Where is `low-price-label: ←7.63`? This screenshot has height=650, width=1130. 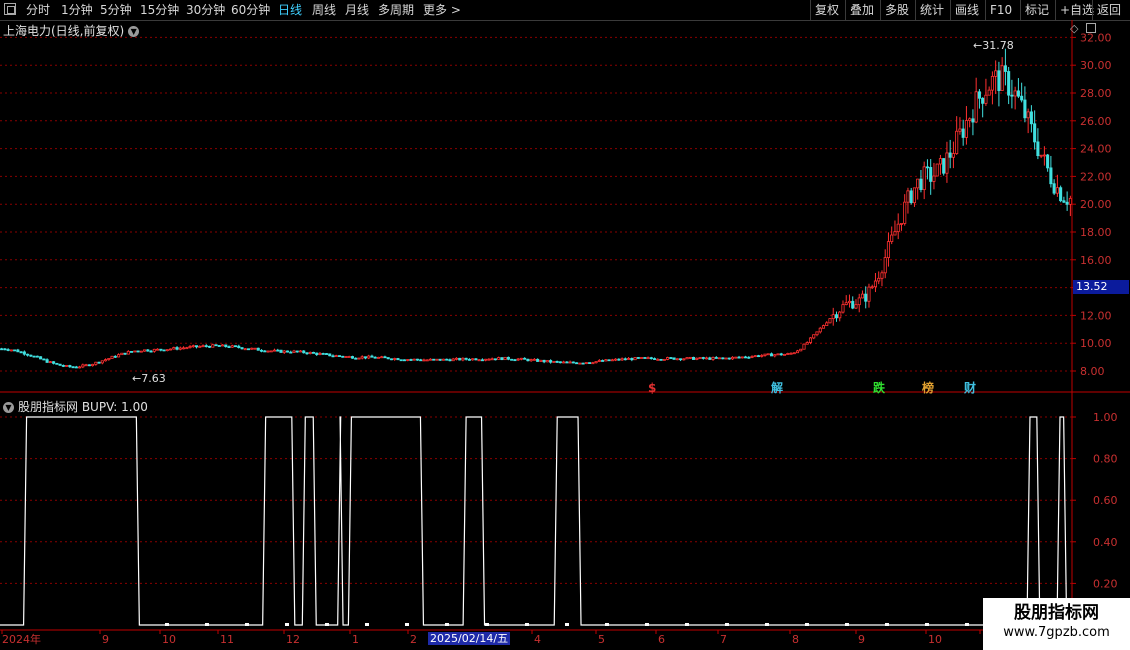 low-price-label: ←7.63 is located at coordinates (149, 378).